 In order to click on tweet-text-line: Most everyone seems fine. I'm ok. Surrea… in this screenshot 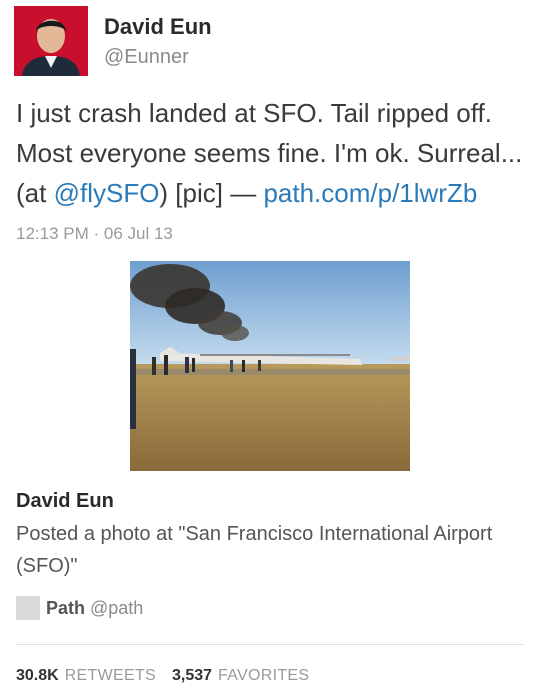, I will do `click(269, 153)`.